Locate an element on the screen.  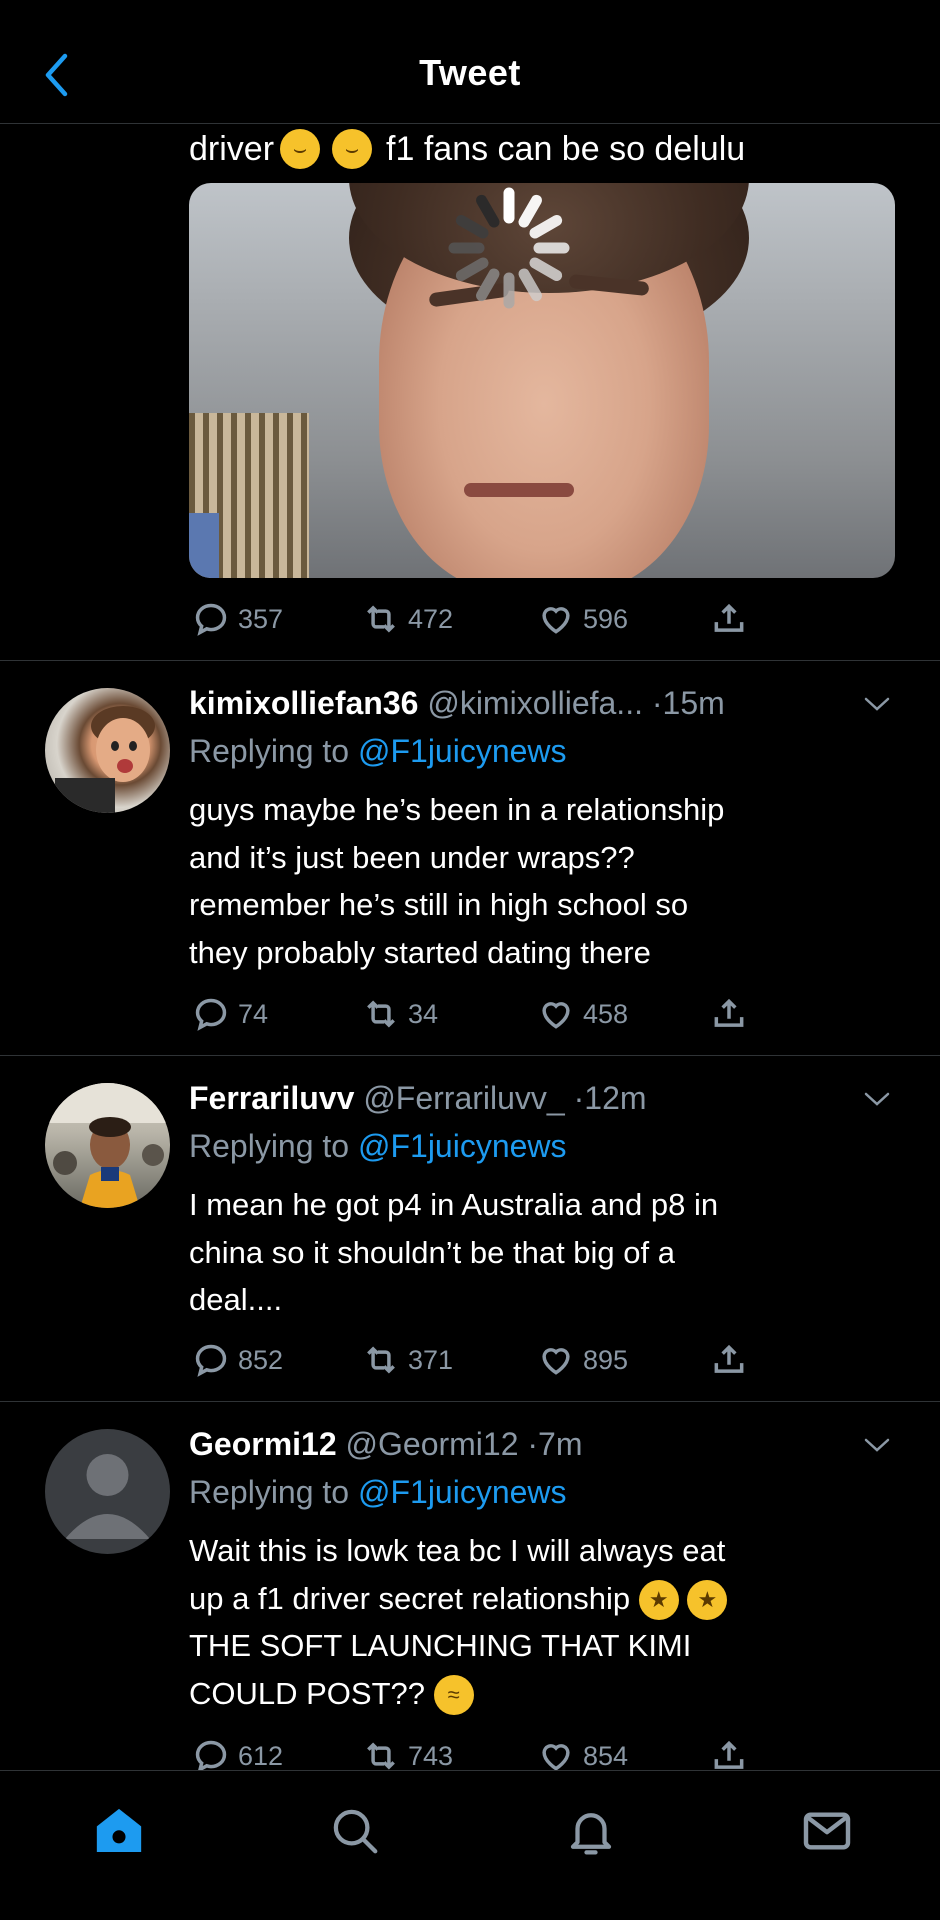
reply-header: Geormi12 @Geormi12 ·7m is located at coordinates (386, 1444).